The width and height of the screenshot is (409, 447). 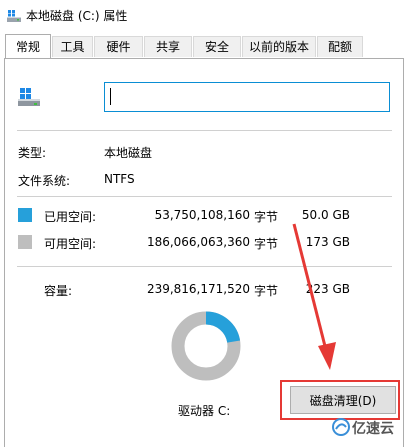 I want to click on used-space-unit: 字节, so click(x=266, y=217).